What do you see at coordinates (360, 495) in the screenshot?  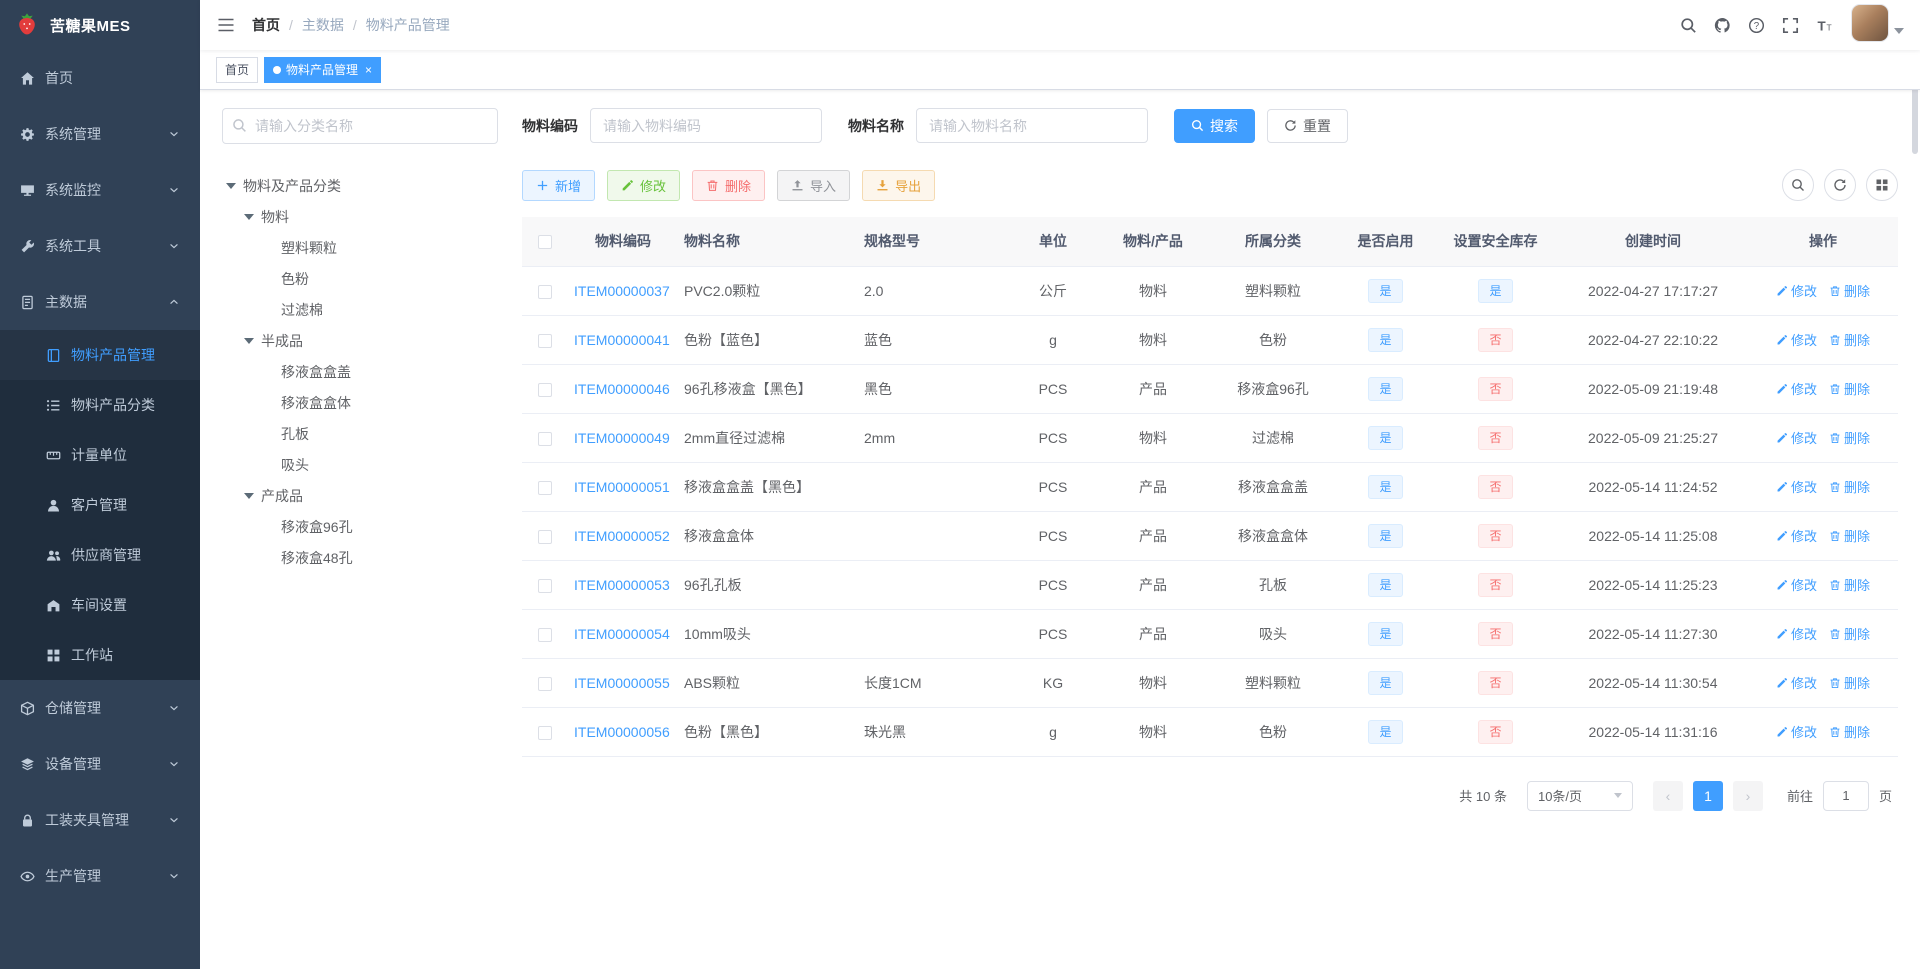 I see `tree-node: 产成品` at bounding box center [360, 495].